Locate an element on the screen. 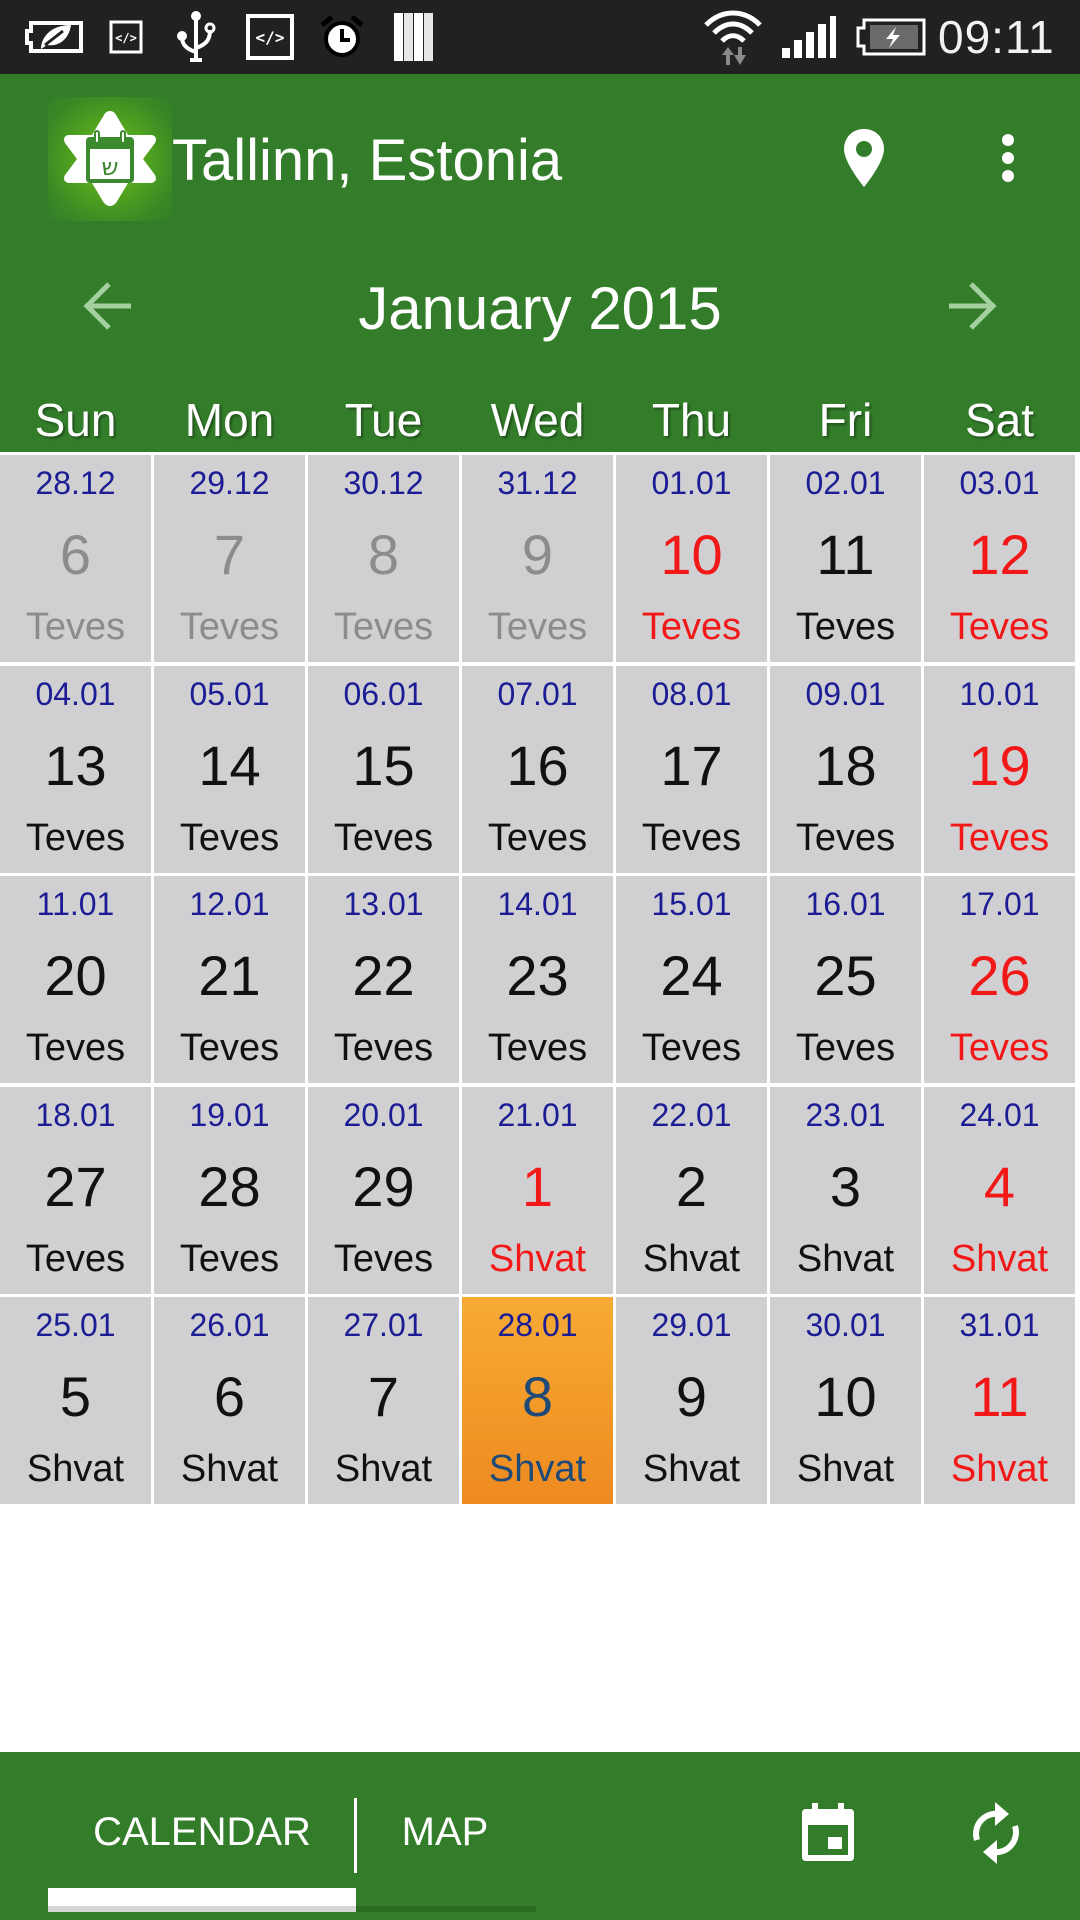 The image size is (1080, 1920). day-cell: 21.01 1 Shvat is located at coordinates (537, 1190).